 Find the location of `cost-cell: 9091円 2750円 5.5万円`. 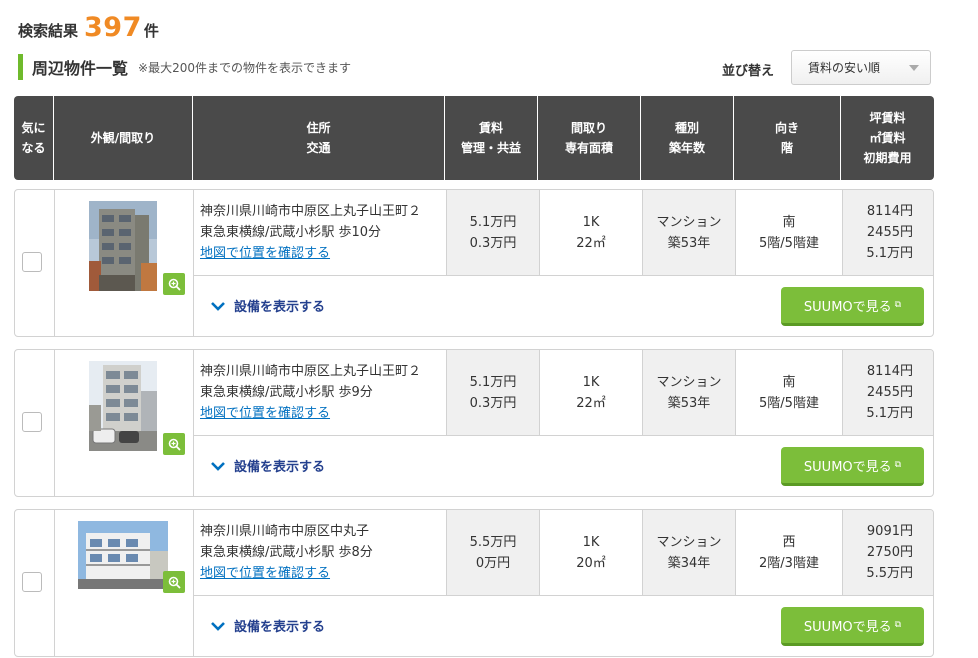

cost-cell: 9091円 2750円 5.5万円 is located at coordinates (887, 552).